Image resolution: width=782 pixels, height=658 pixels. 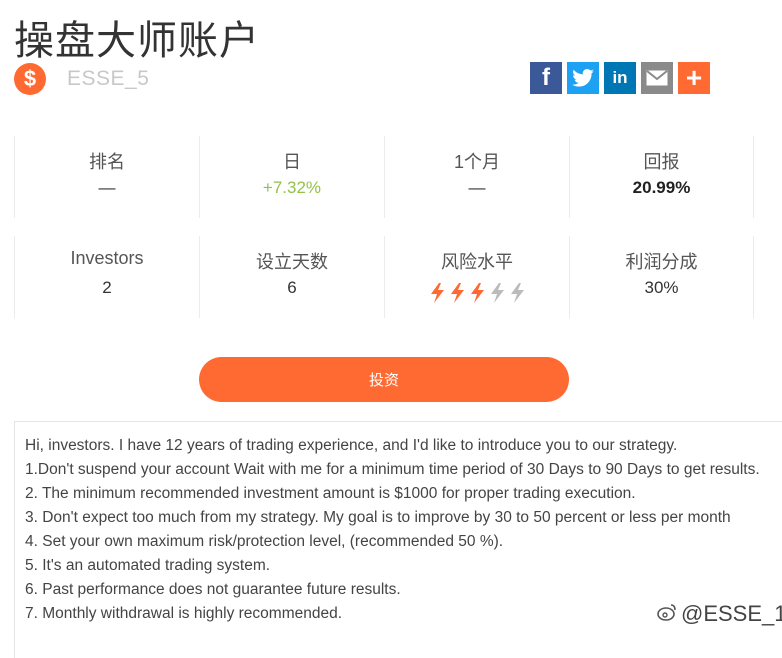 What do you see at coordinates (384, 379) in the screenshot?
I see `invest-button: 投资` at bounding box center [384, 379].